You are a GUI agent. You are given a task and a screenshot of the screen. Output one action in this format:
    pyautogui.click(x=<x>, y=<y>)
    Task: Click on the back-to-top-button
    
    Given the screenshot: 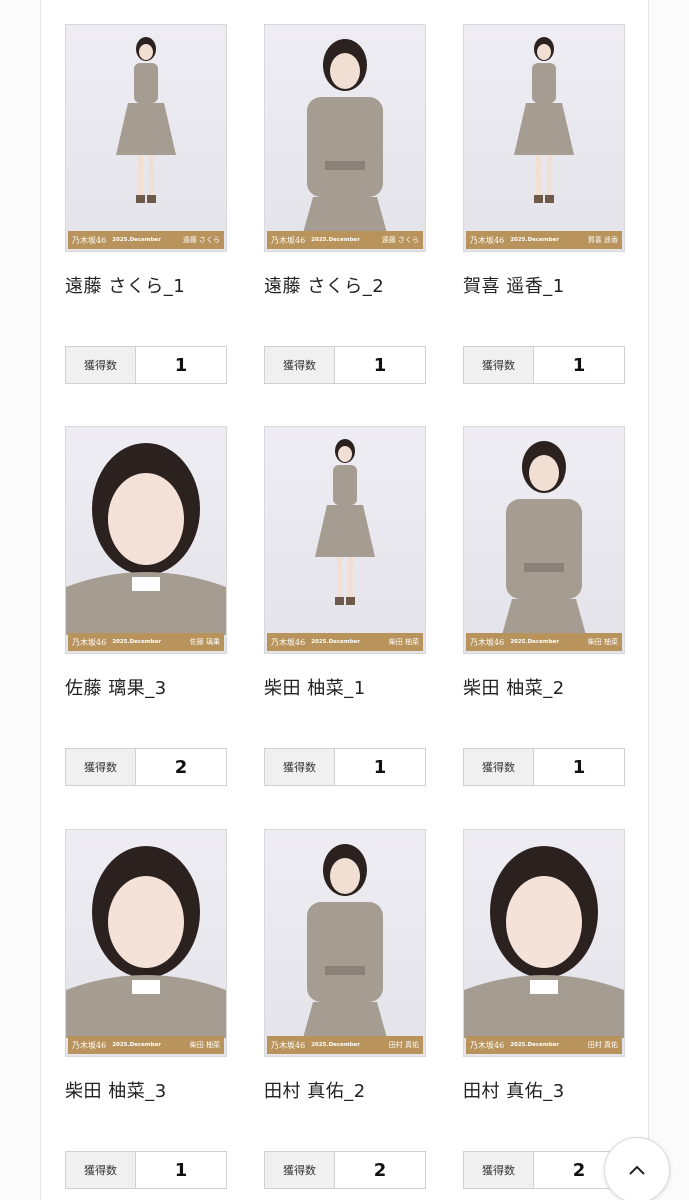 What is the action you would take?
    pyautogui.click(x=637, y=1168)
    